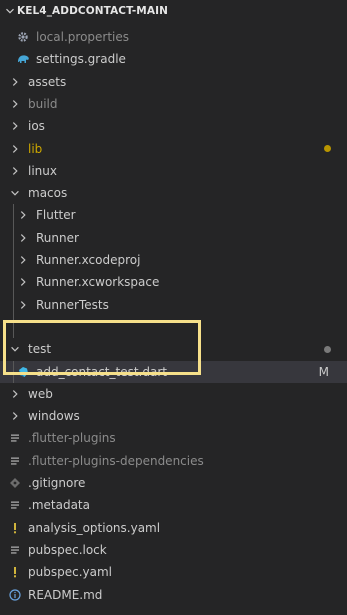 This screenshot has height=615, width=347. I want to click on folder-item-linux: linux, so click(173, 171).